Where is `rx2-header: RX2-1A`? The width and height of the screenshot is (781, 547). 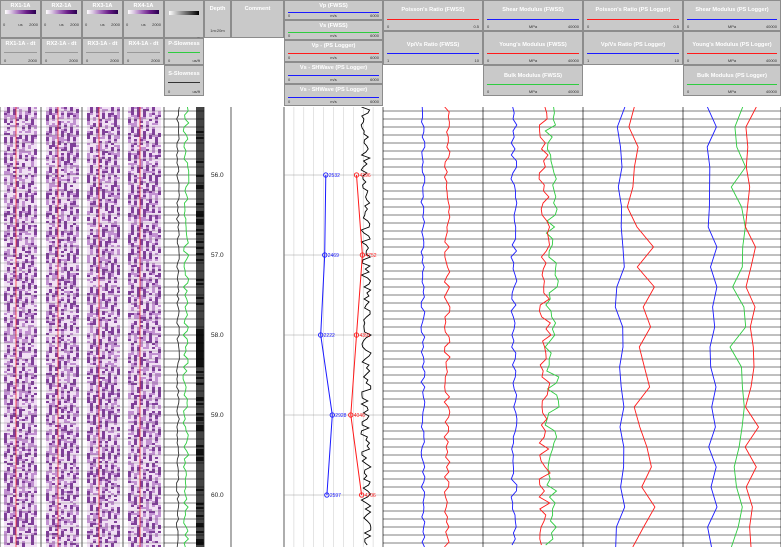
rx2-header: RX2-1A is located at coordinates (61, 19).